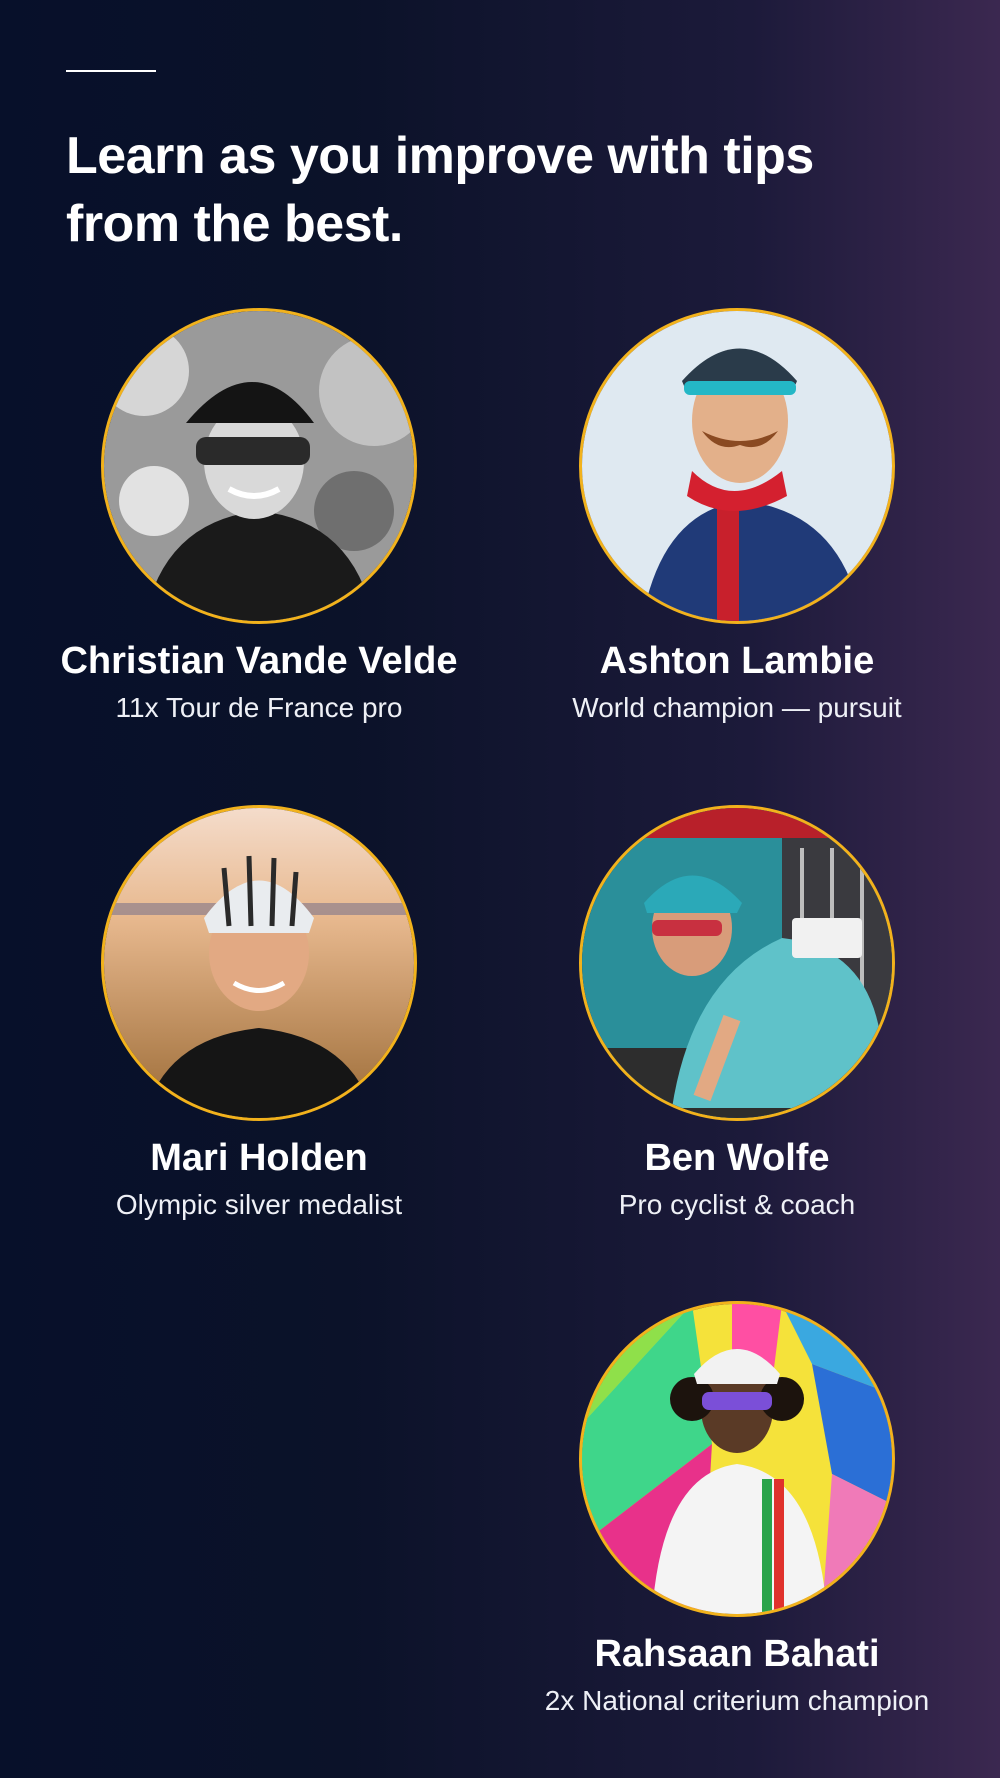 The height and width of the screenshot is (1778, 1000). Describe the element at coordinates (737, 1654) in the screenshot. I see `coach-name: Rahsaan Bahati` at that location.